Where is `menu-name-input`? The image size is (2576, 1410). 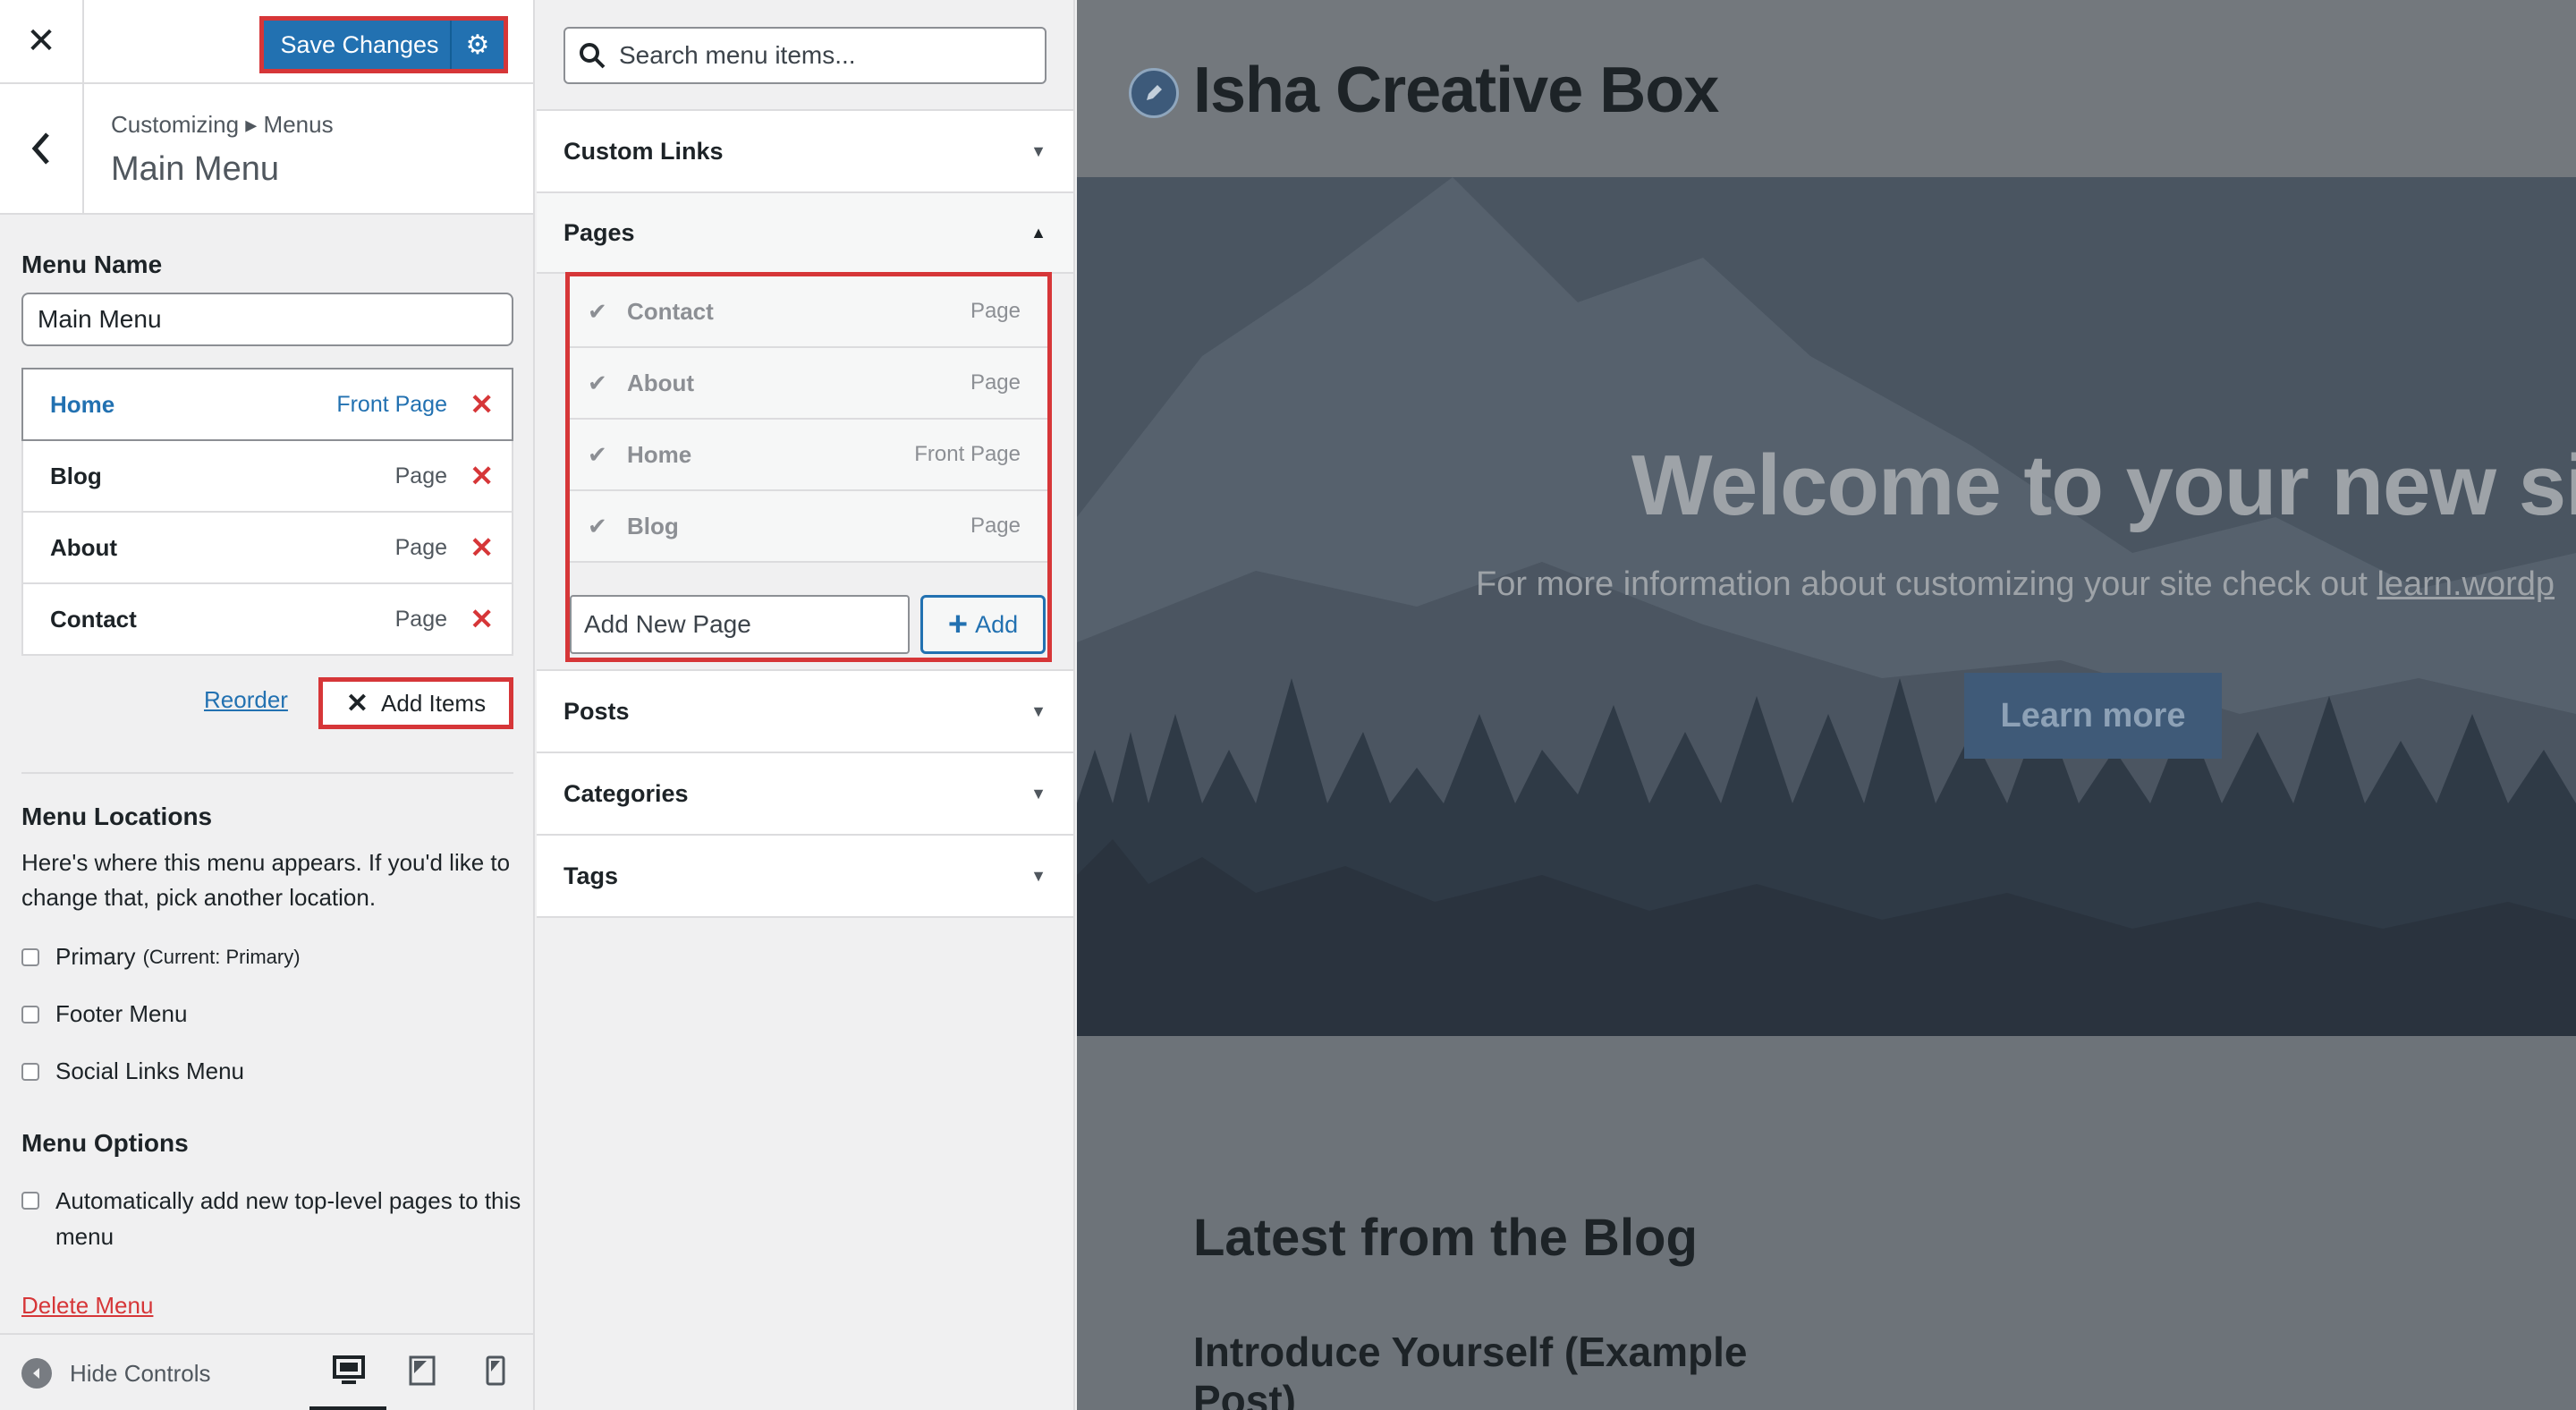
menu-name-input is located at coordinates (267, 320).